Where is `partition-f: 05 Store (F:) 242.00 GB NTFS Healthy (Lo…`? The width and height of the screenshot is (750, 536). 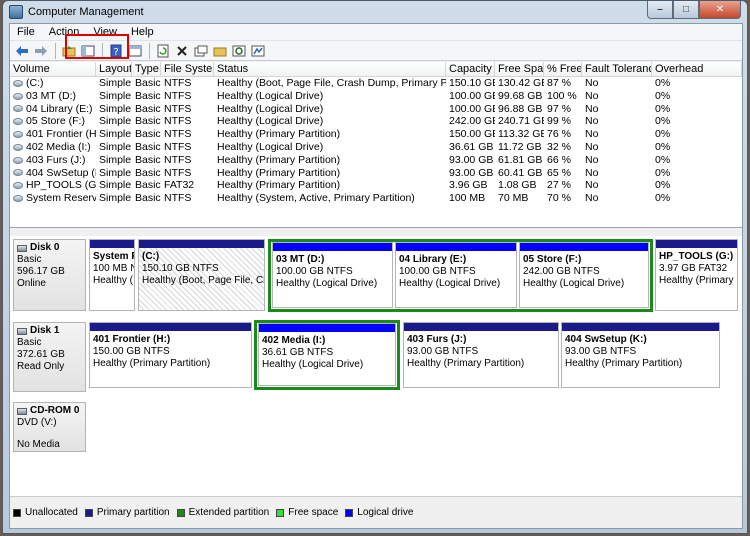 partition-f: 05 Store (F:) 242.00 GB NTFS Healthy (Lo… is located at coordinates (584, 275).